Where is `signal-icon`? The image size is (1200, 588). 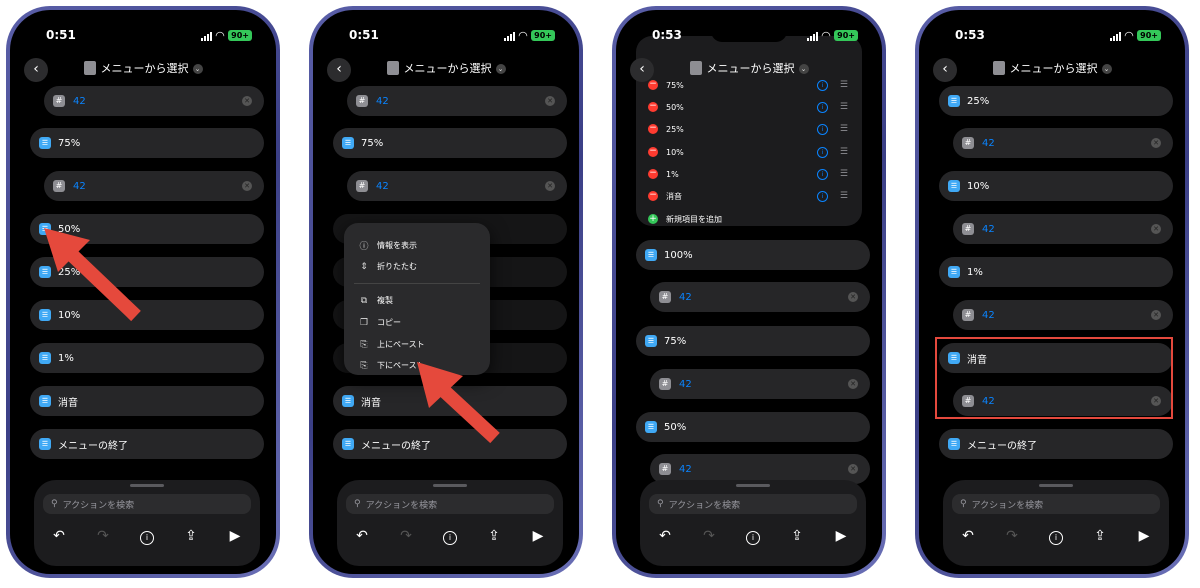
signal-icon is located at coordinates (812, 36).